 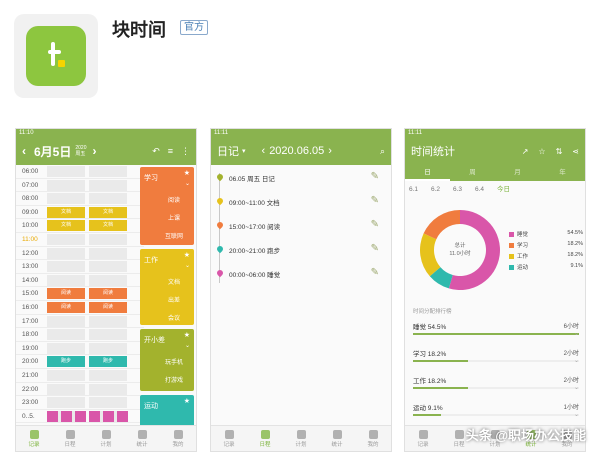 What do you see at coordinates (56, 56) in the screenshot?
I see `app-icon` at bounding box center [56, 56].